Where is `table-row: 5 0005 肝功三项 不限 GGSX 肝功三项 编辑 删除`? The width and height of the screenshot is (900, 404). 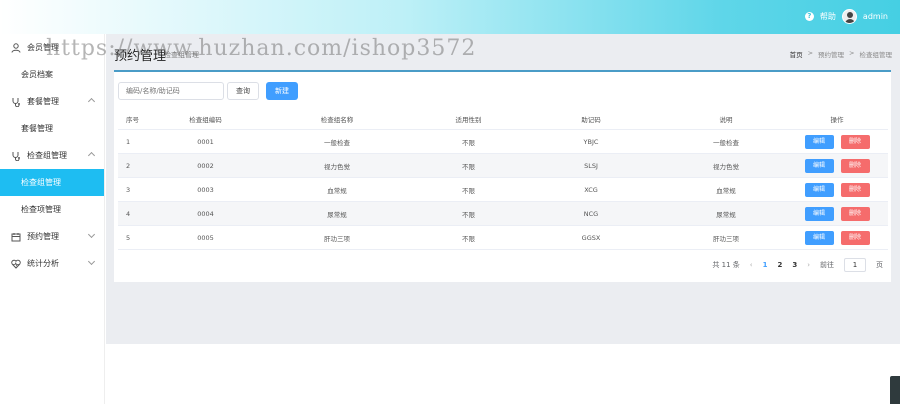
table-row: 5 0005 肝功三项 不限 GGSX 肝功三项 编辑 删除 is located at coordinates (503, 238).